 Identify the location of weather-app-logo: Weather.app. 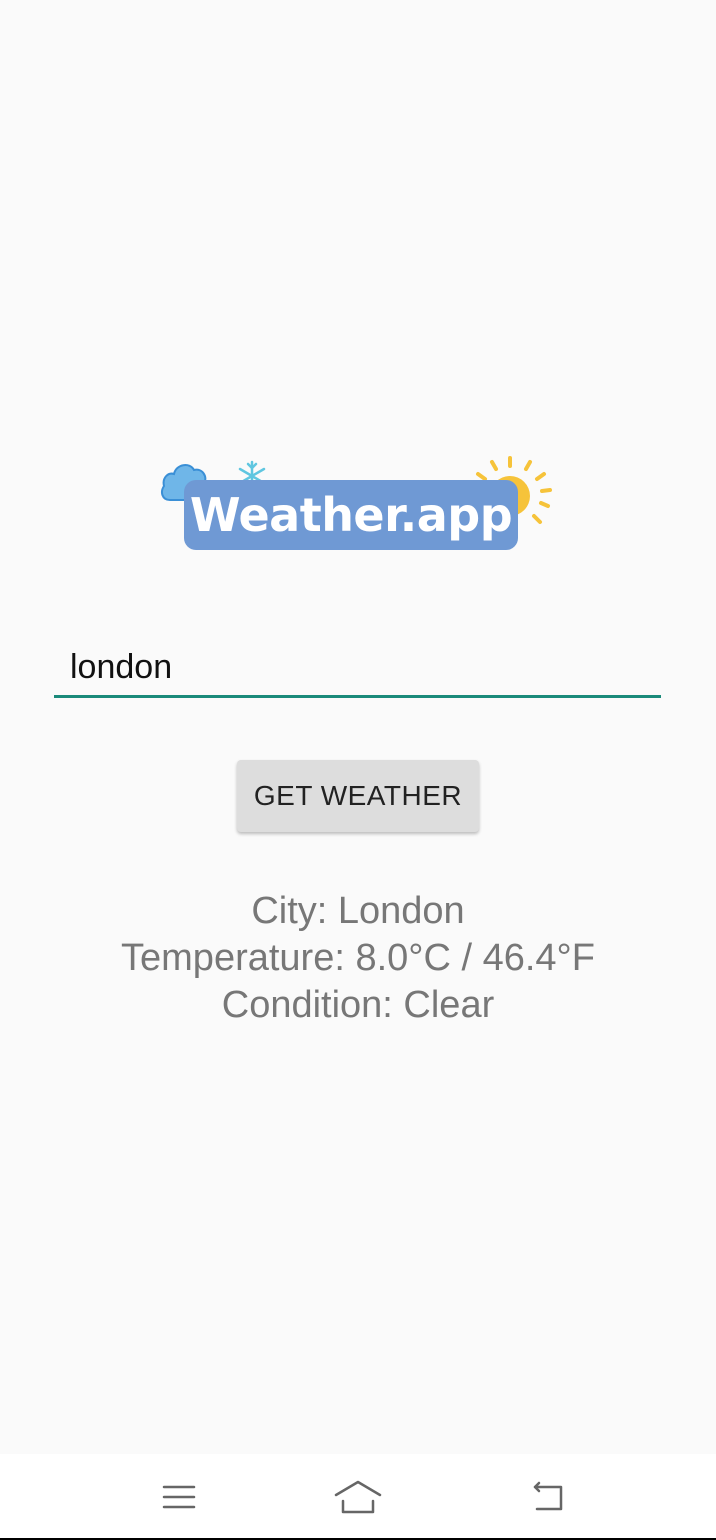
(358, 504).